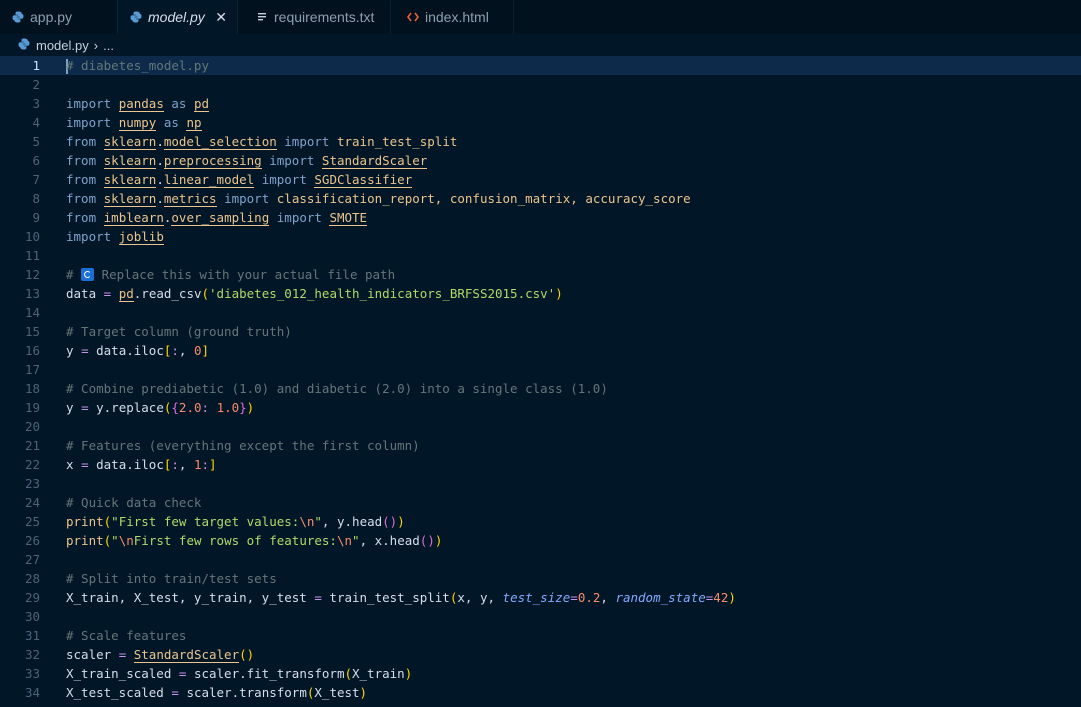  Describe the element at coordinates (36, 84) in the screenshot. I see `line-number: 2` at that location.